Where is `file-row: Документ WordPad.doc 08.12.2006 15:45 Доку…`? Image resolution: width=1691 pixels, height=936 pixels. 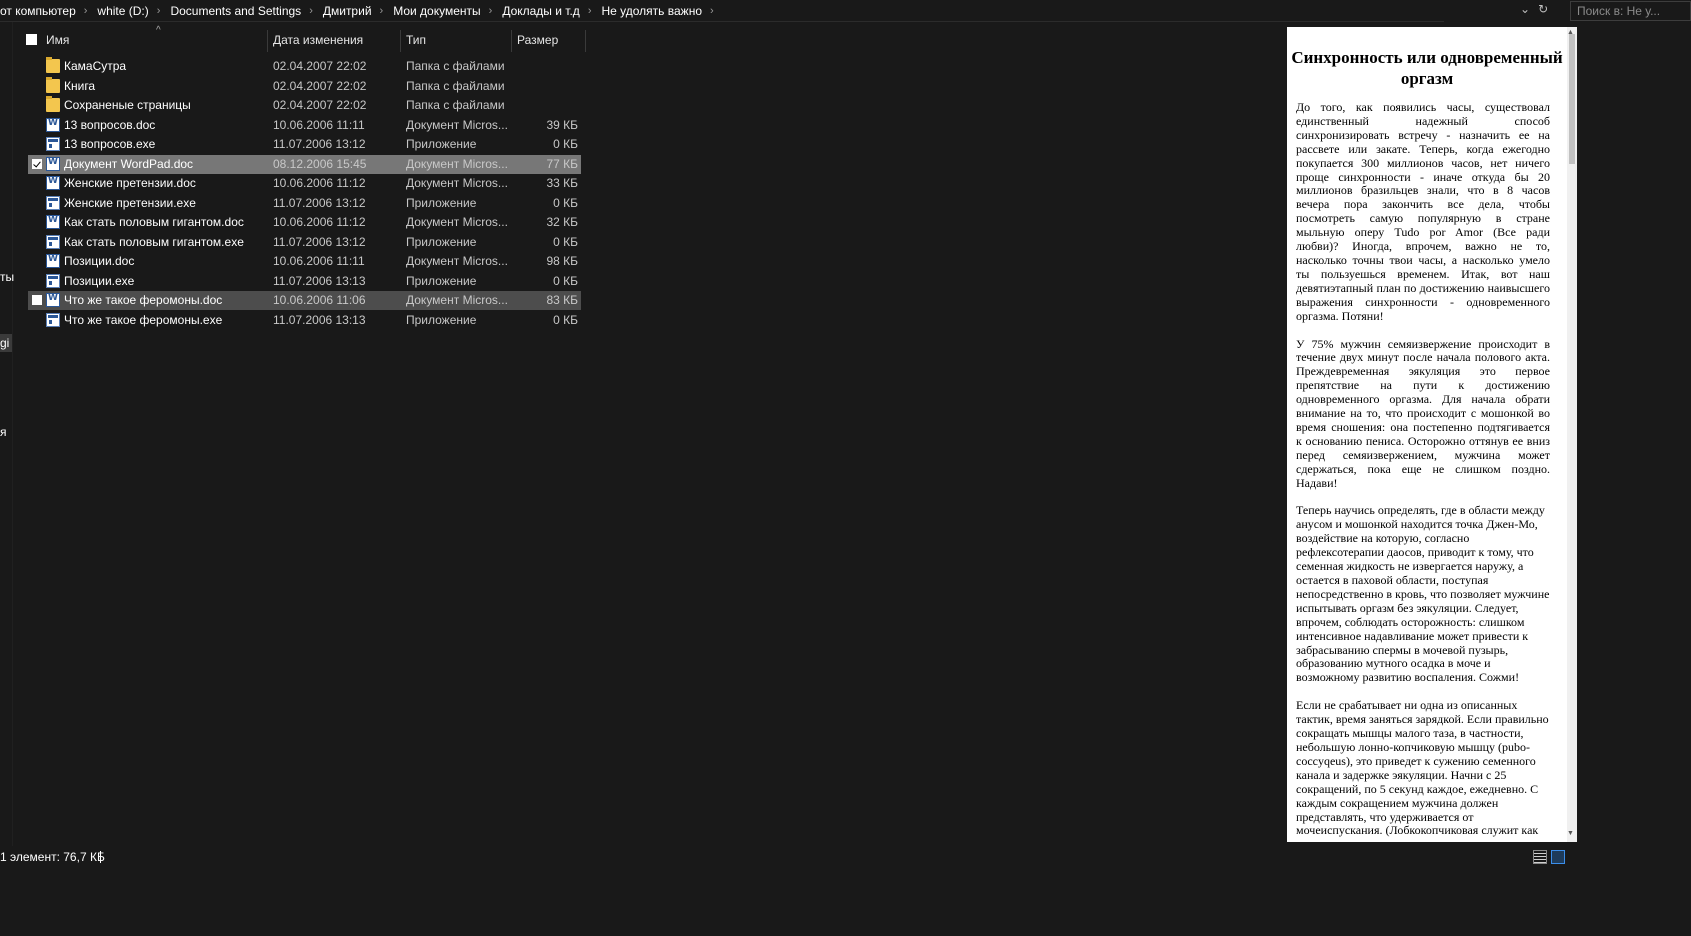 file-row: Документ WordPad.doc 08.12.2006 15:45 Доку… is located at coordinates (304, 164).